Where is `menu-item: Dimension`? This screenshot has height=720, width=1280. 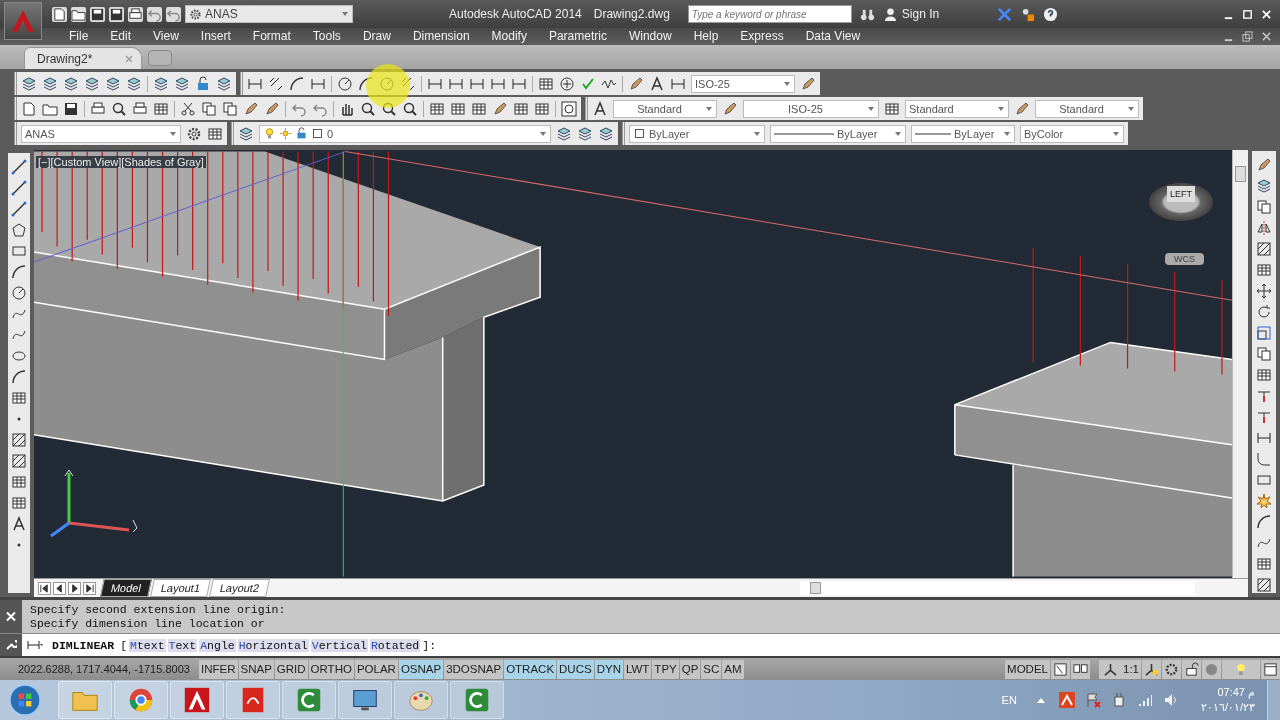 menu-item: Dimension is located at coordinates (441, 36).